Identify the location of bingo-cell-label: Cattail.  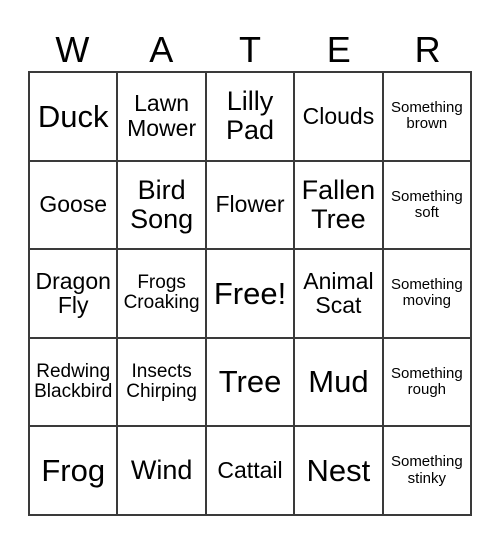
(250, 470).